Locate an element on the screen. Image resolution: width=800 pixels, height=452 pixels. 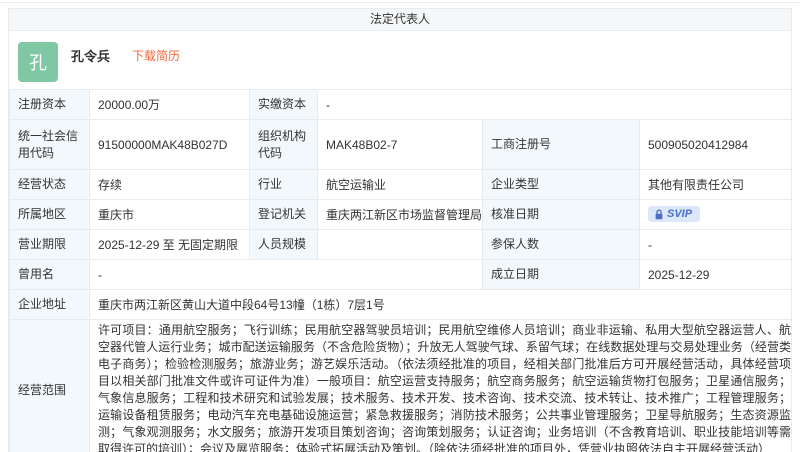
table-row: 经营状态 存续 行业 航空运输业 企业类型 其他有限责任公司 is located at coordinates (401, 184).